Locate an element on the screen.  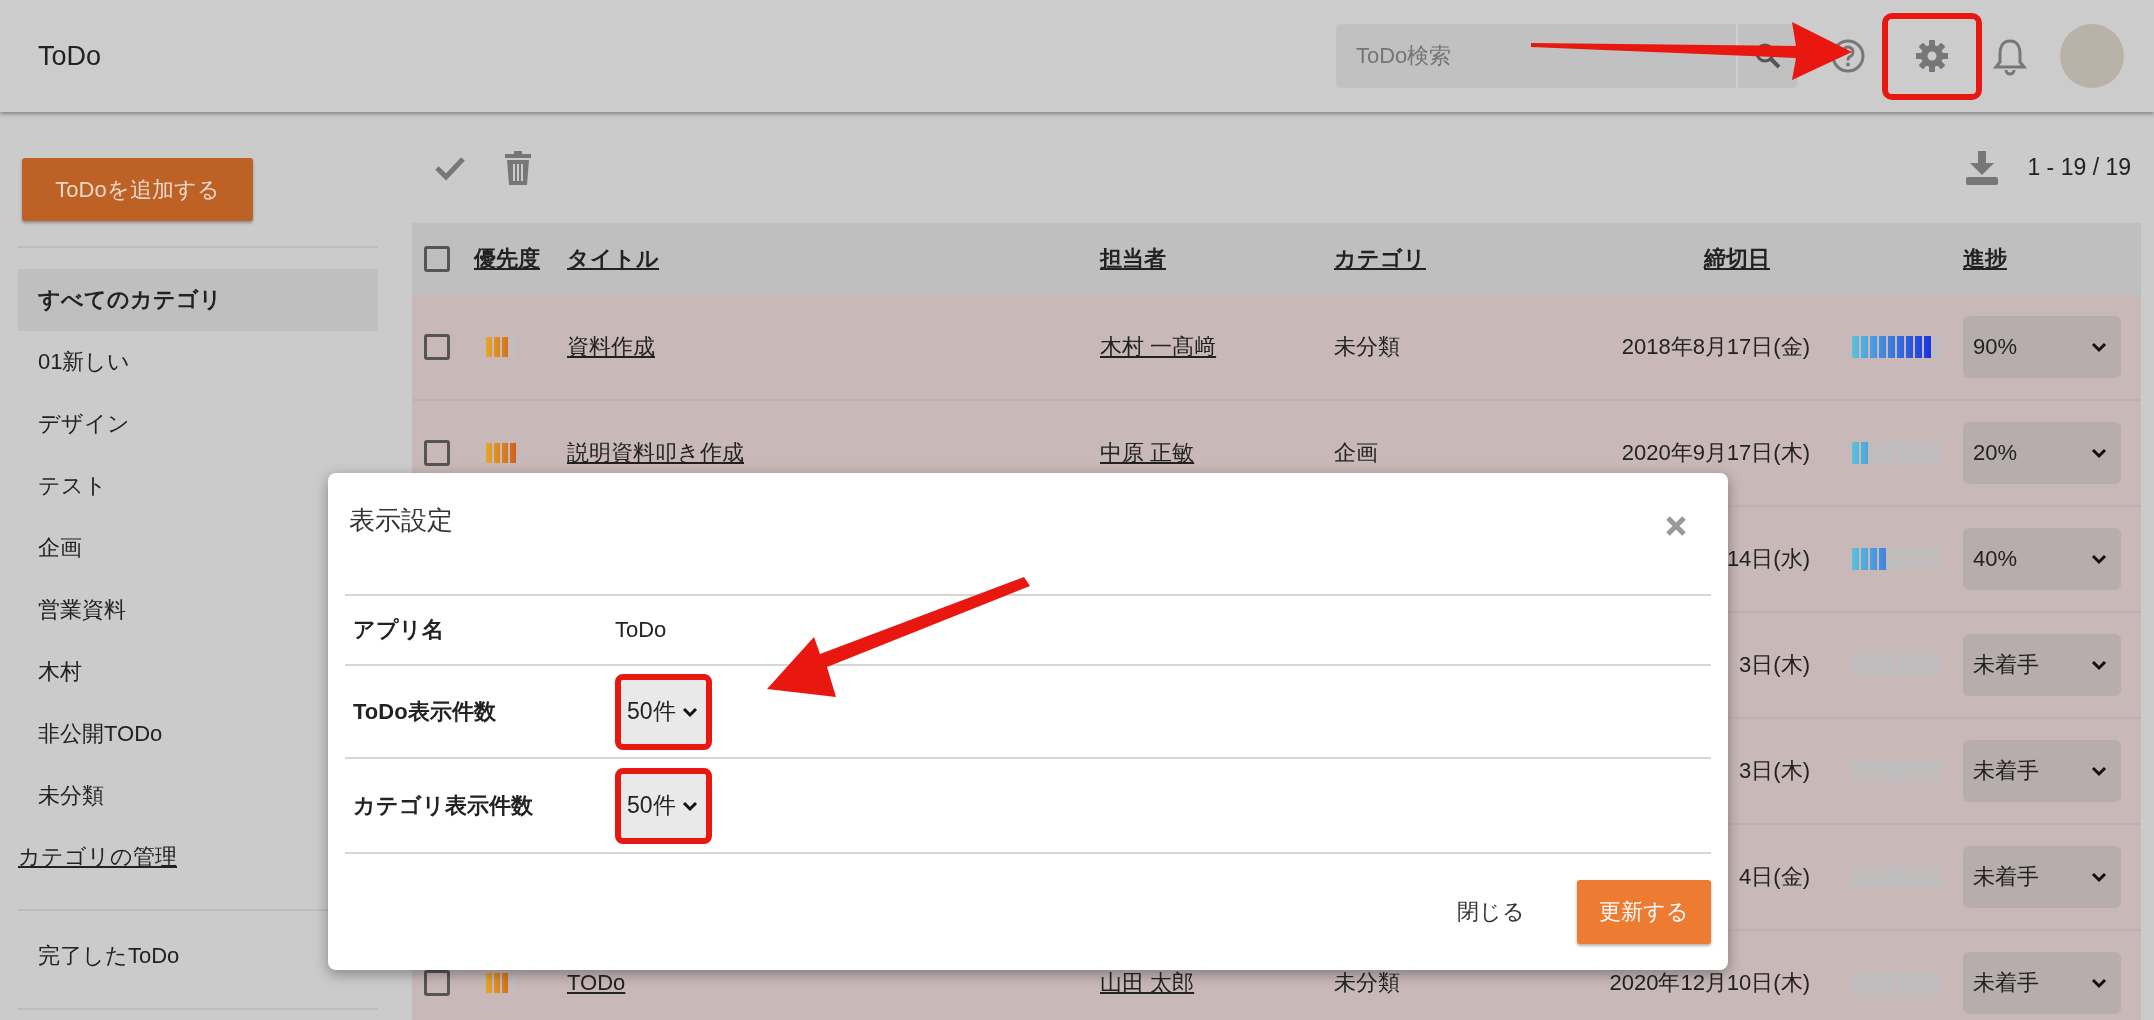
column-header: カテゴリ is located at coordinates (1380, 259).